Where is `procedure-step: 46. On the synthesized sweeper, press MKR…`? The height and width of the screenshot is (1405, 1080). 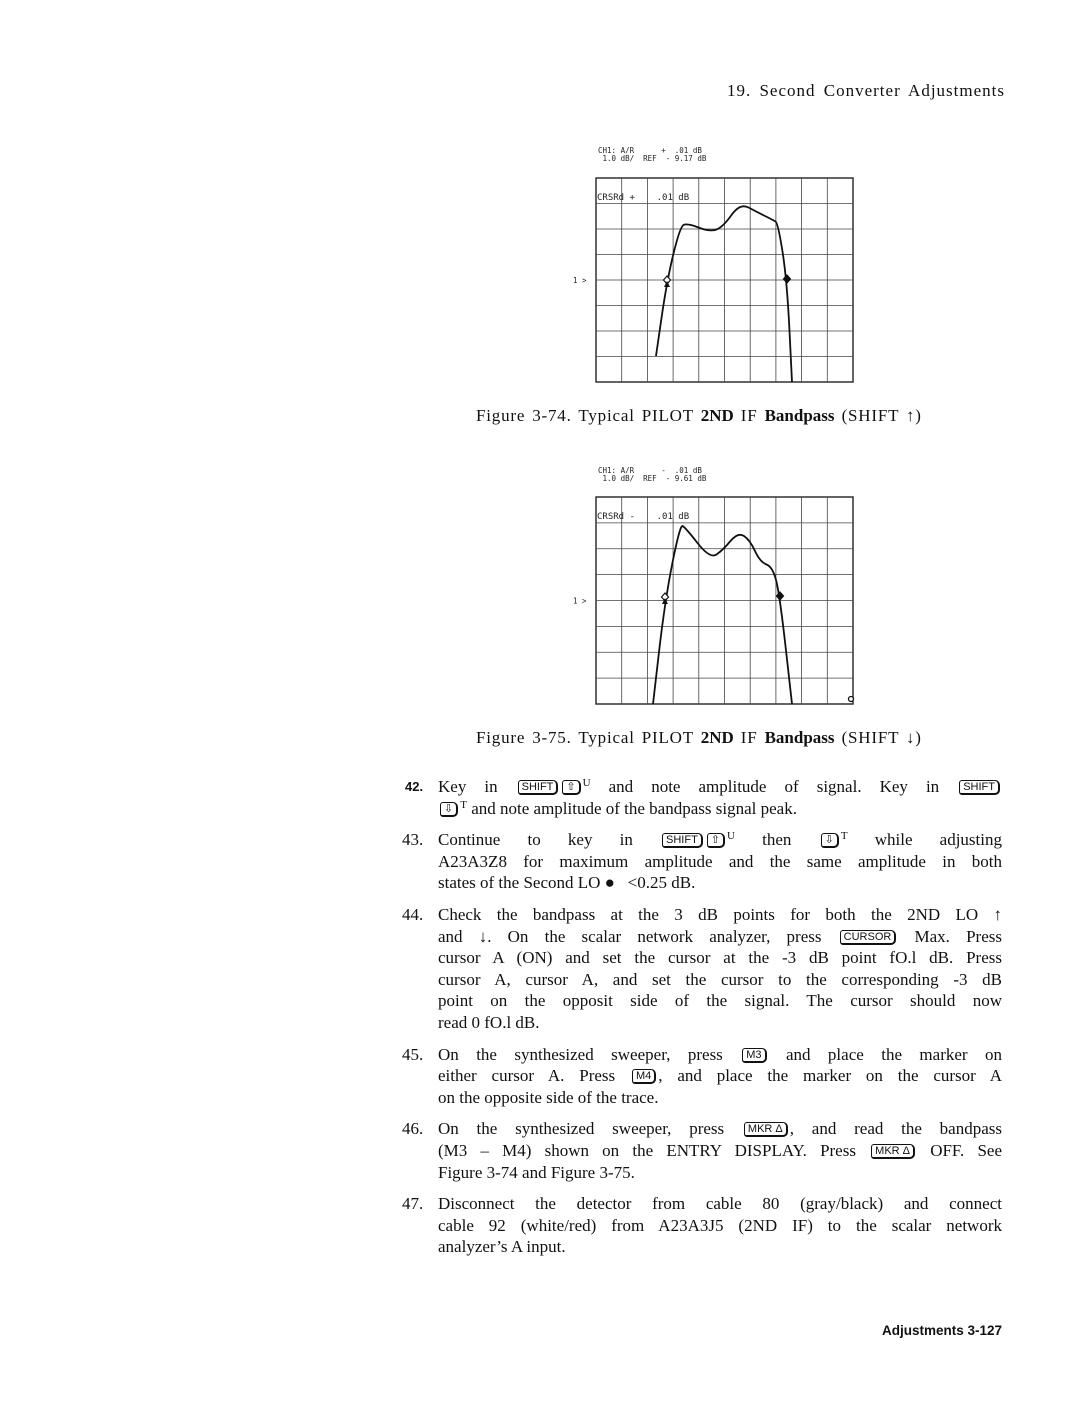
procedure-step: 46. On the synthesized sweeper, press MKR… is located at coordinates (702, 1150).